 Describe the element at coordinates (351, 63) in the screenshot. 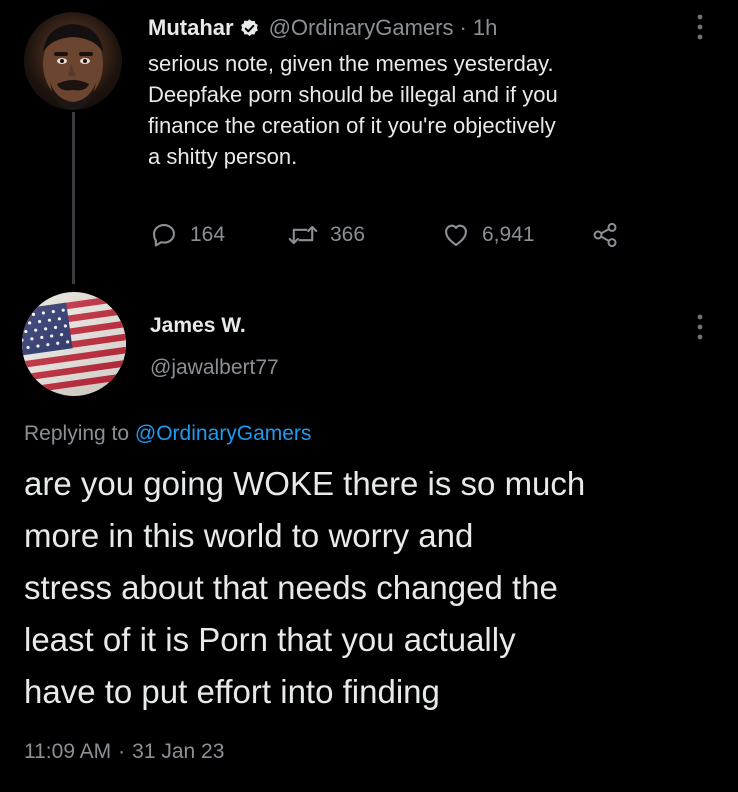

I see `tweet-text-line: serious note, given the memes yesterday.` at that location.